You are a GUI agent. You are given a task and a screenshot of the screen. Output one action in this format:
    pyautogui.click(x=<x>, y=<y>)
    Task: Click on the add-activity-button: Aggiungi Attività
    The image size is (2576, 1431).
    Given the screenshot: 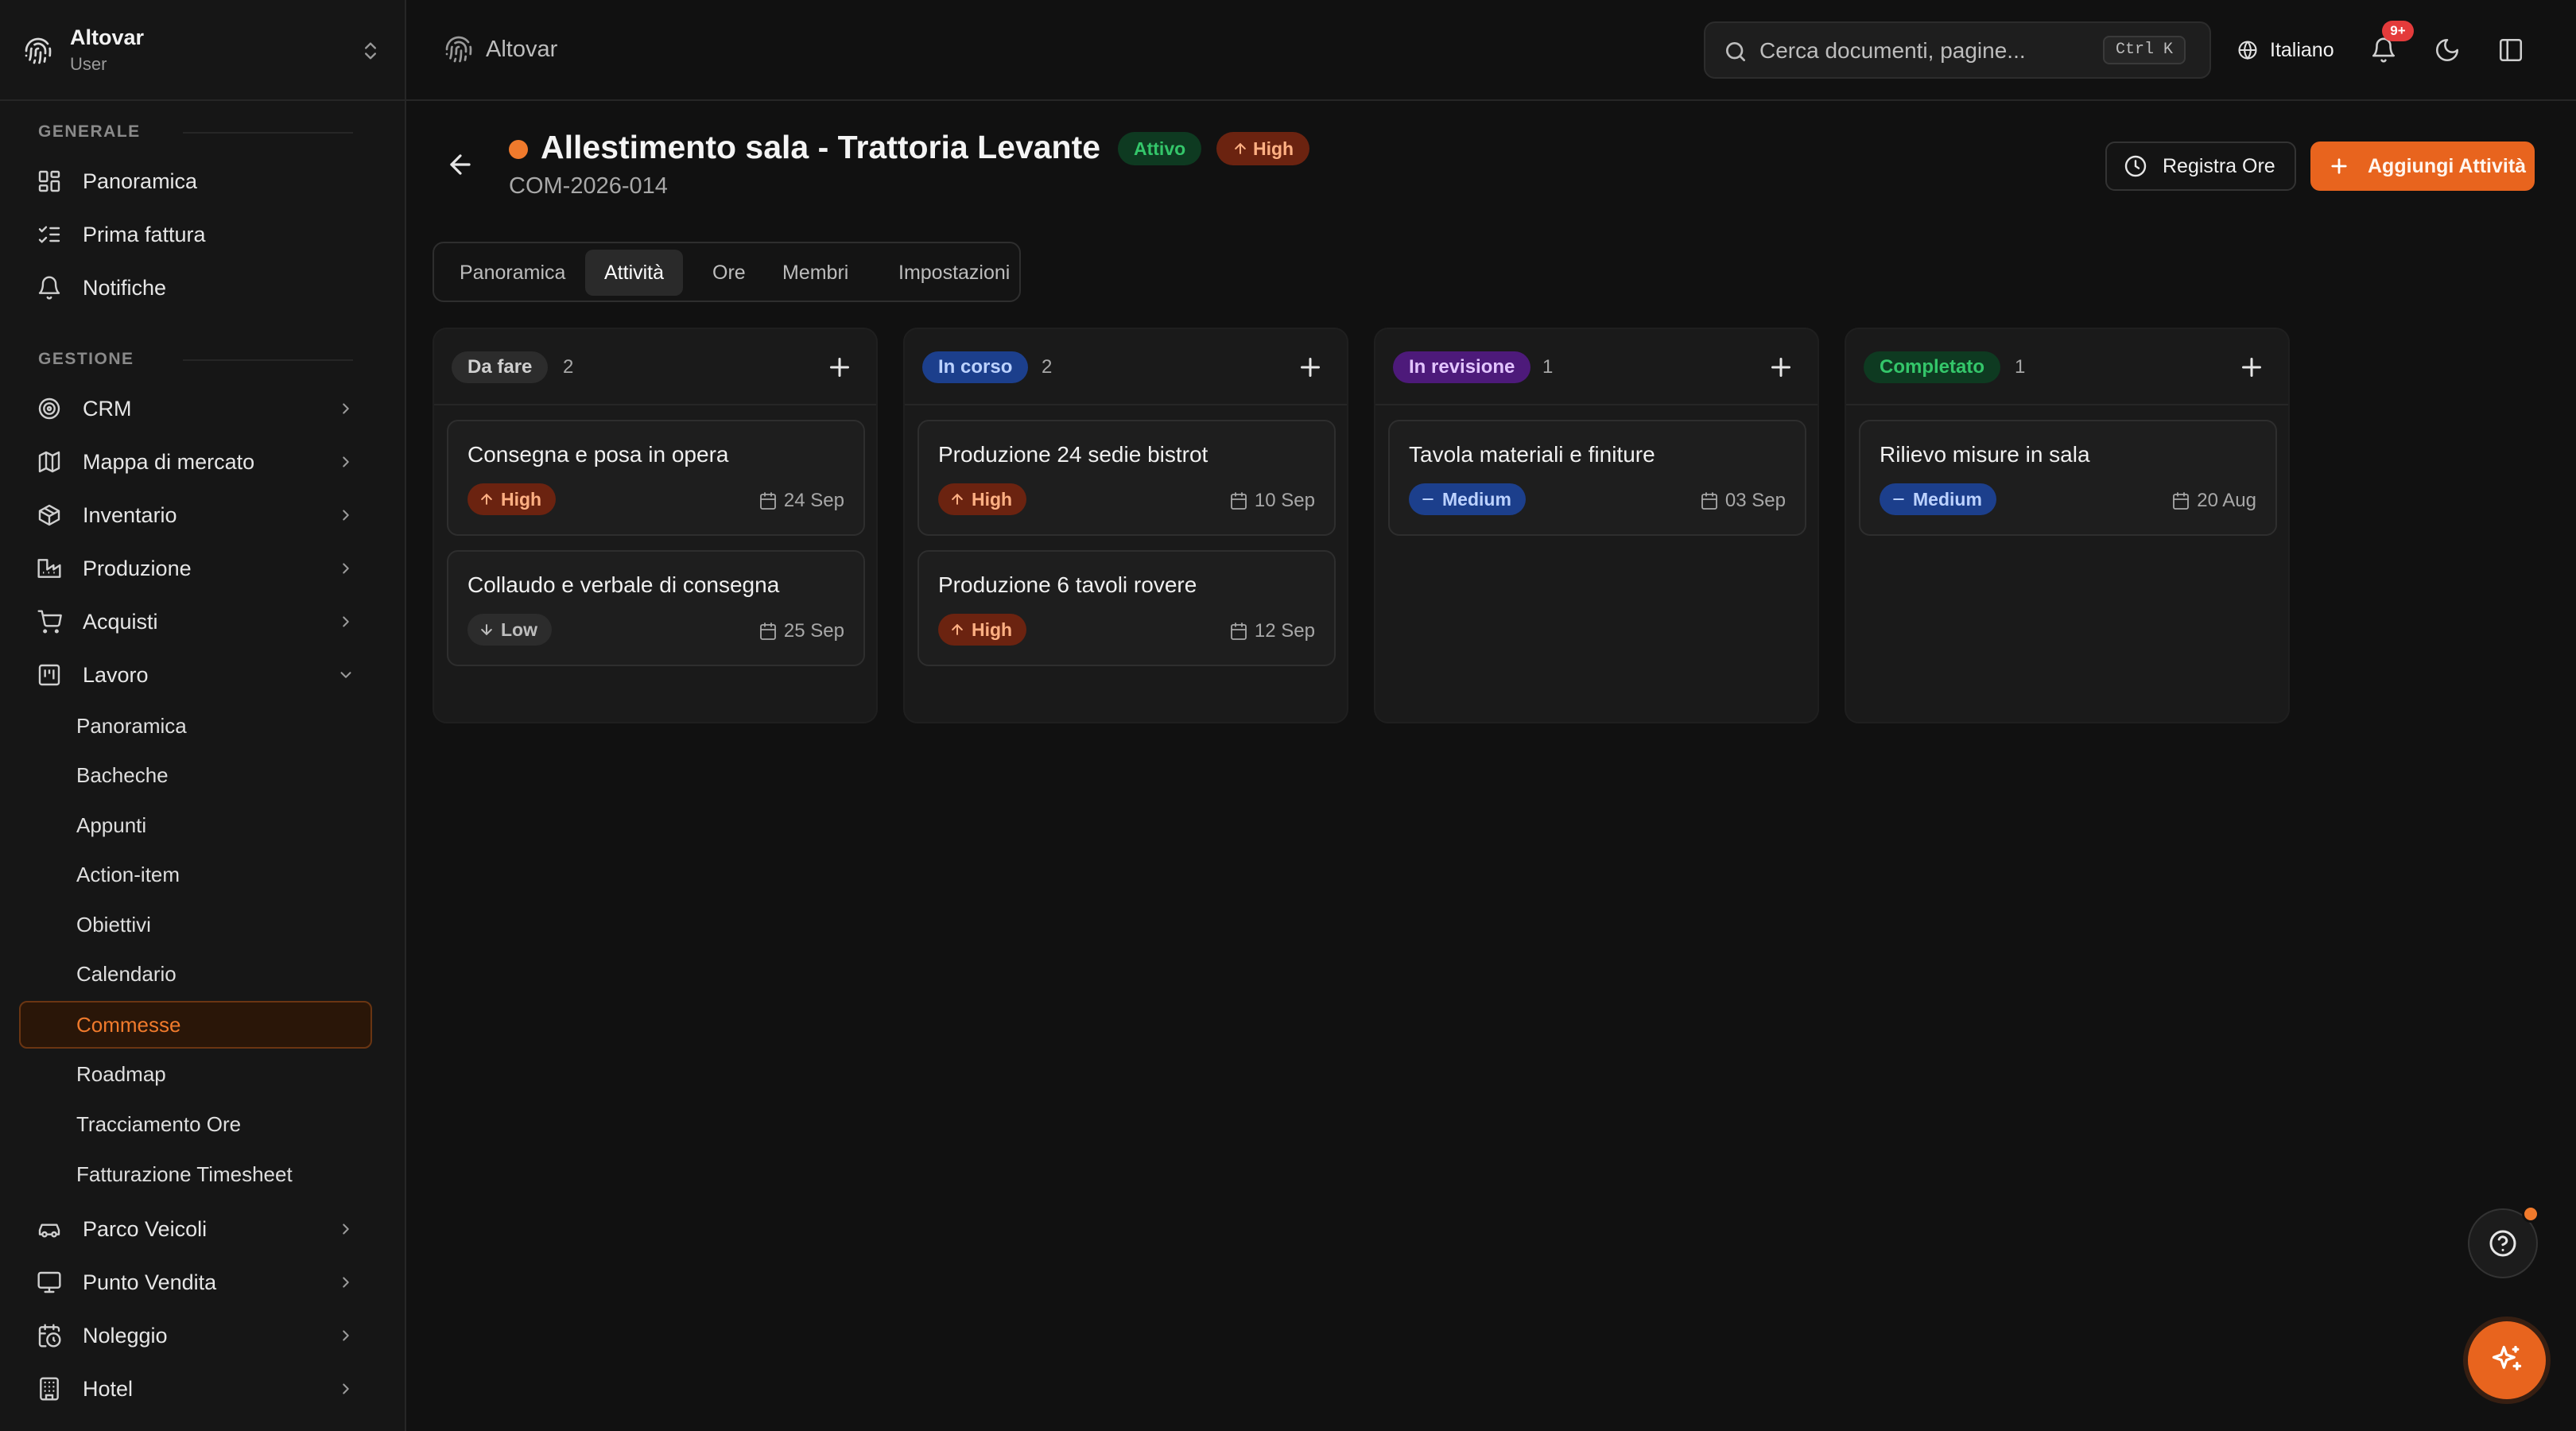 What is the action you would take?
    pyautogui.click(x=2422, y=166)
    